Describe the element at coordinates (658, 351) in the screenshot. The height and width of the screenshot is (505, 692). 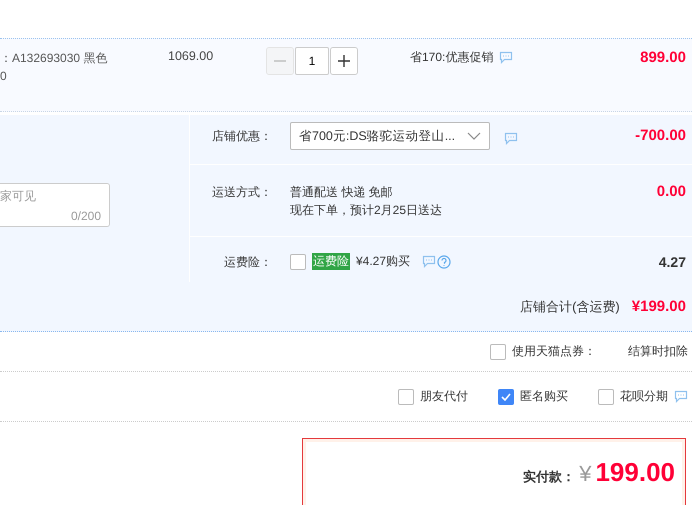
I see `coupon-note: 结算时扣除` at that location.